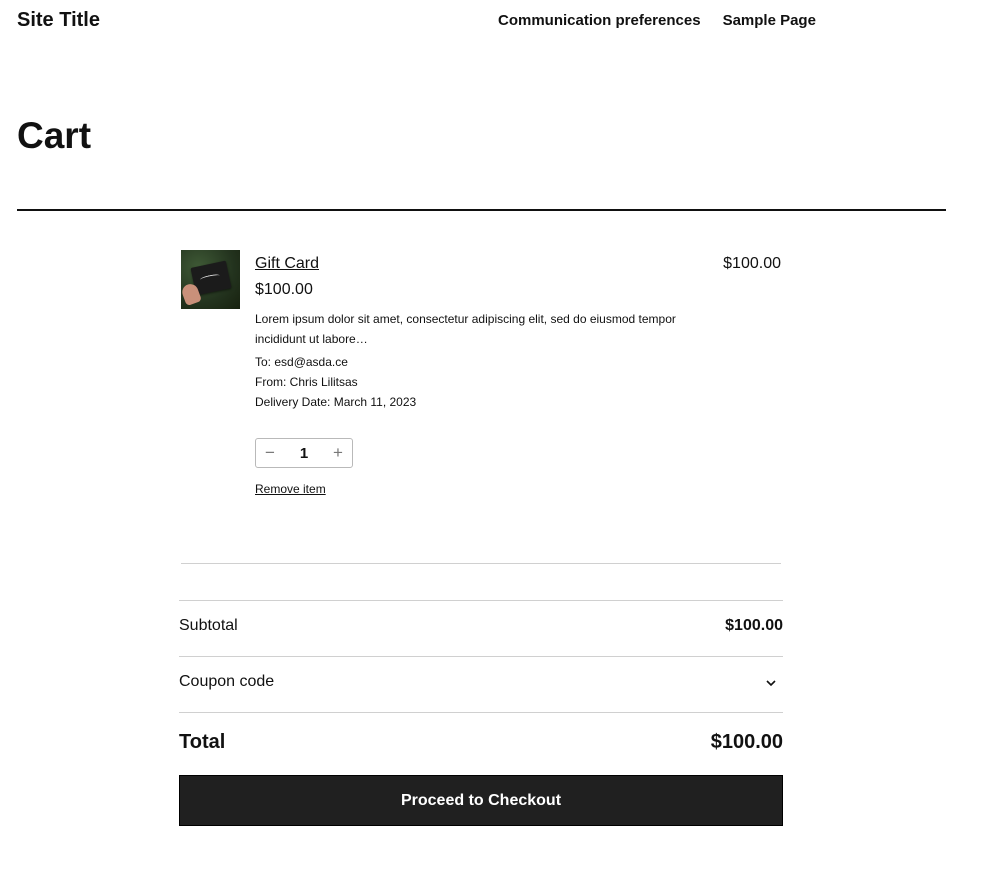 The image size is (984, 870). I want to click on gift-card-thumbnail, so click(210, 279).